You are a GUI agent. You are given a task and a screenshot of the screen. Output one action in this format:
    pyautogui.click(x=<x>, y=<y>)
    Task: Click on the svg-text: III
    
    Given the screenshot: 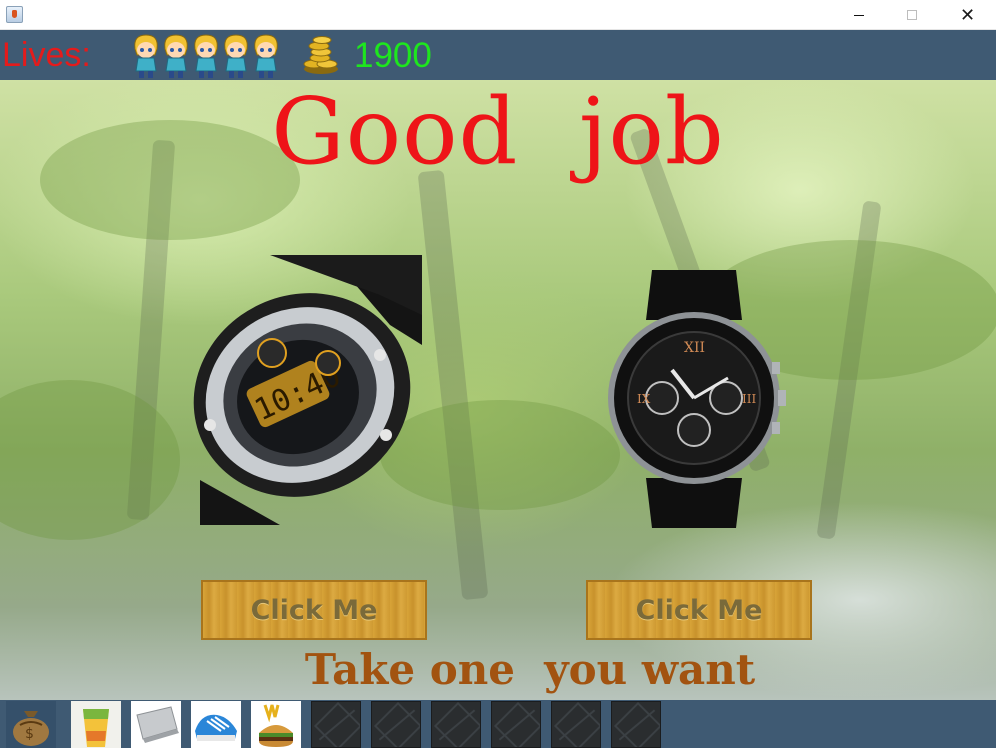 What is the action you would take?
    pyautogui.click(x=749, y=399)
    